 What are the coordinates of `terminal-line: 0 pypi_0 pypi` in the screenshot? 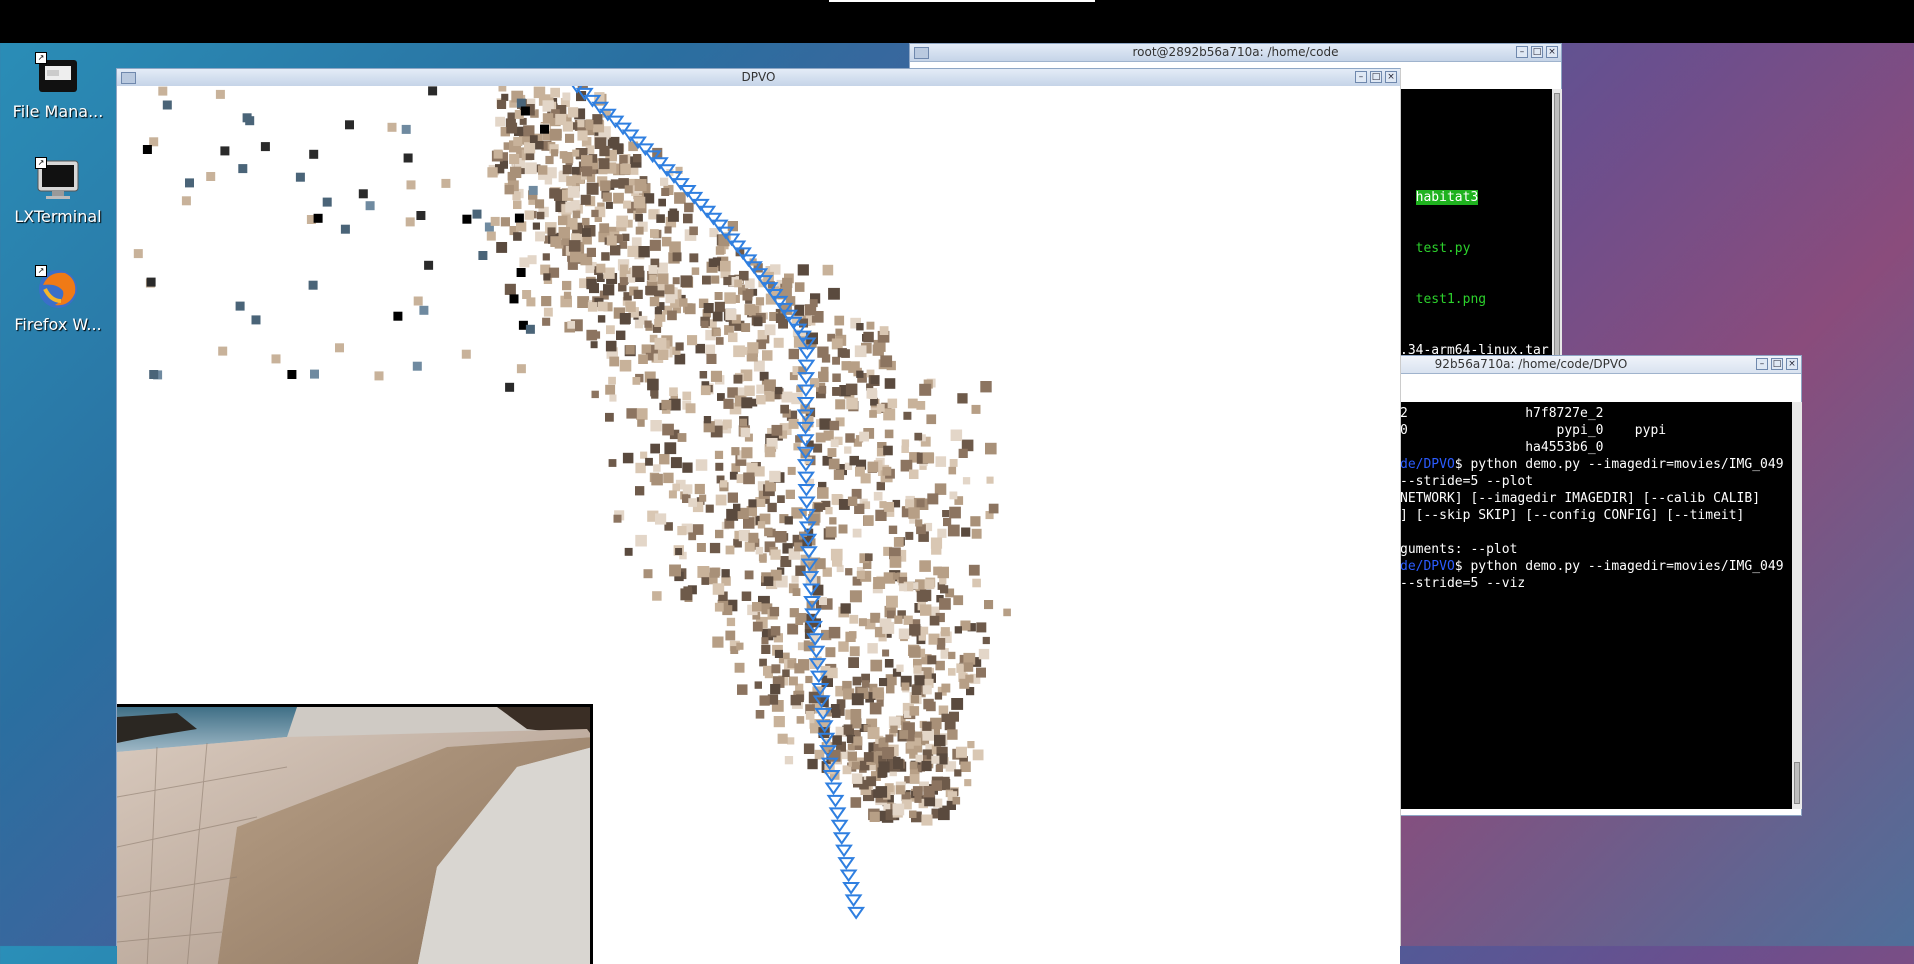 It's located at (1596, 430).